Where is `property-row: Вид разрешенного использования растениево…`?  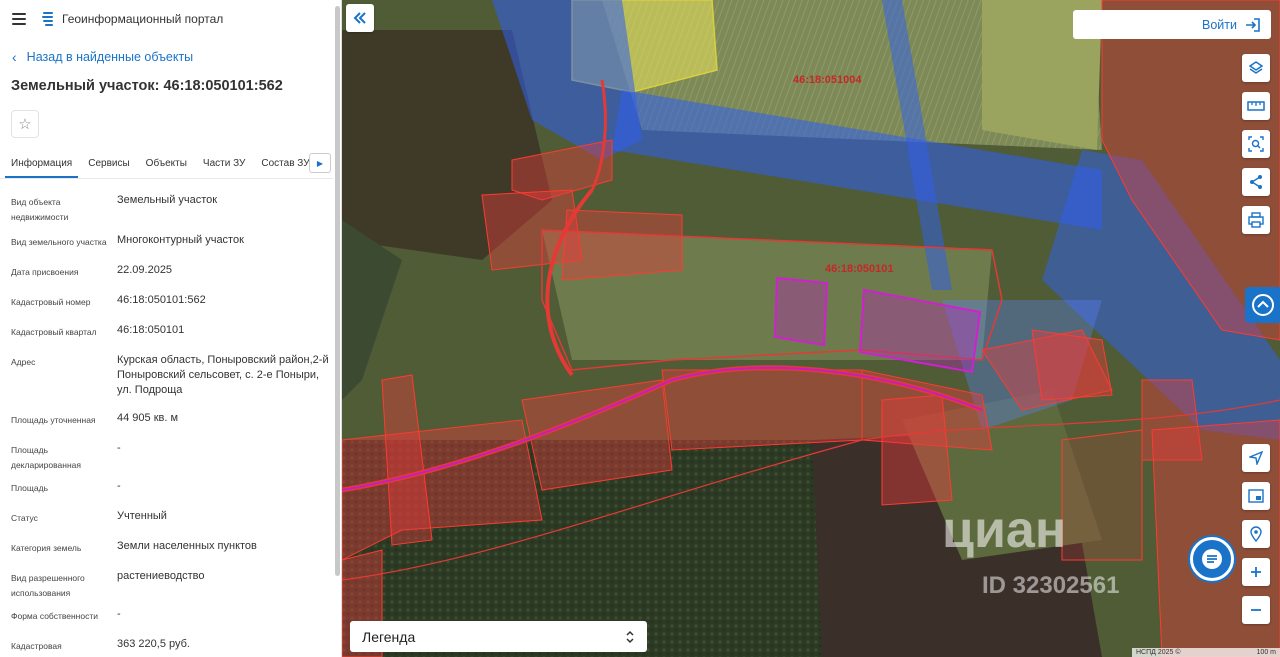 property-row: Вид разрешенного использования растениево… is located at coordinates (170, 584).